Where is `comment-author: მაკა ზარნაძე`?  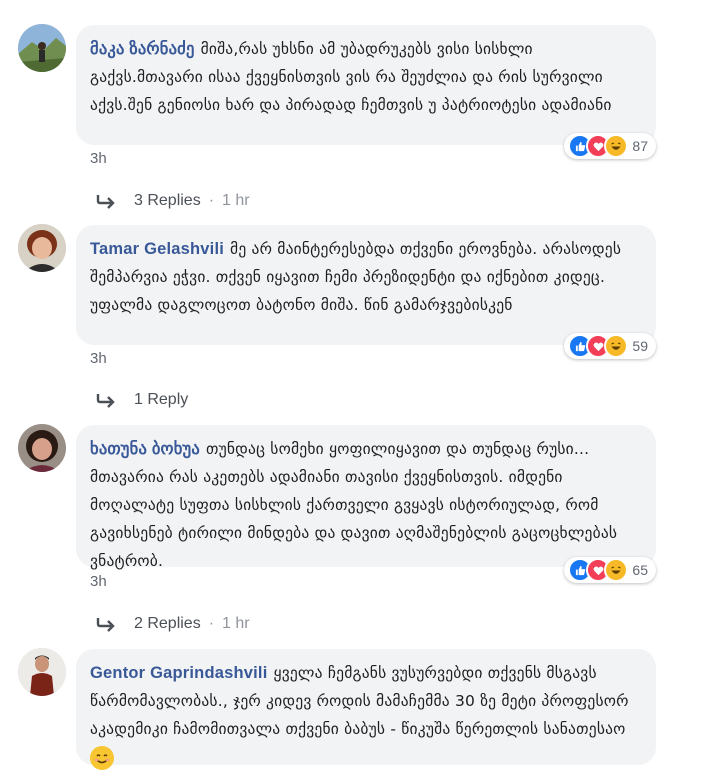
comment-author: მაკა ზარნაძე is located at coordinates (142, 49).